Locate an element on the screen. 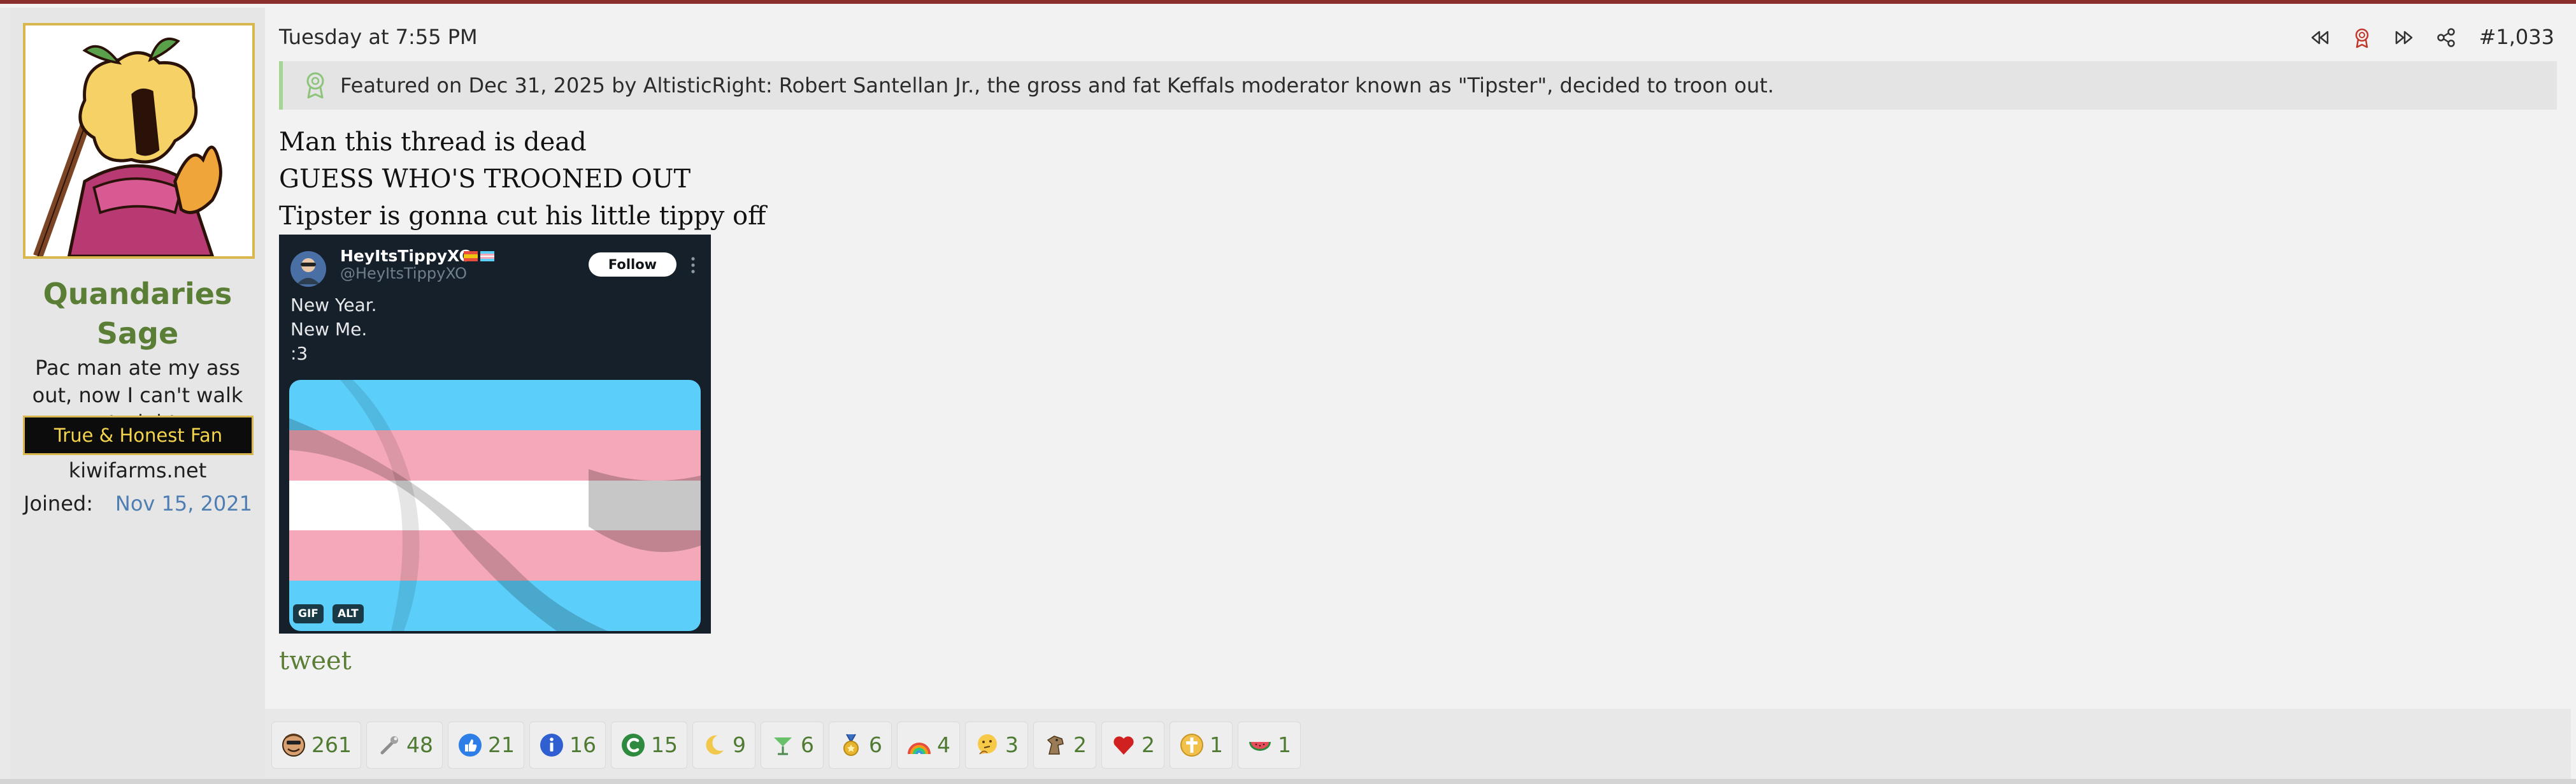  joined-label: Joined: is located at coordinates (59, 504).